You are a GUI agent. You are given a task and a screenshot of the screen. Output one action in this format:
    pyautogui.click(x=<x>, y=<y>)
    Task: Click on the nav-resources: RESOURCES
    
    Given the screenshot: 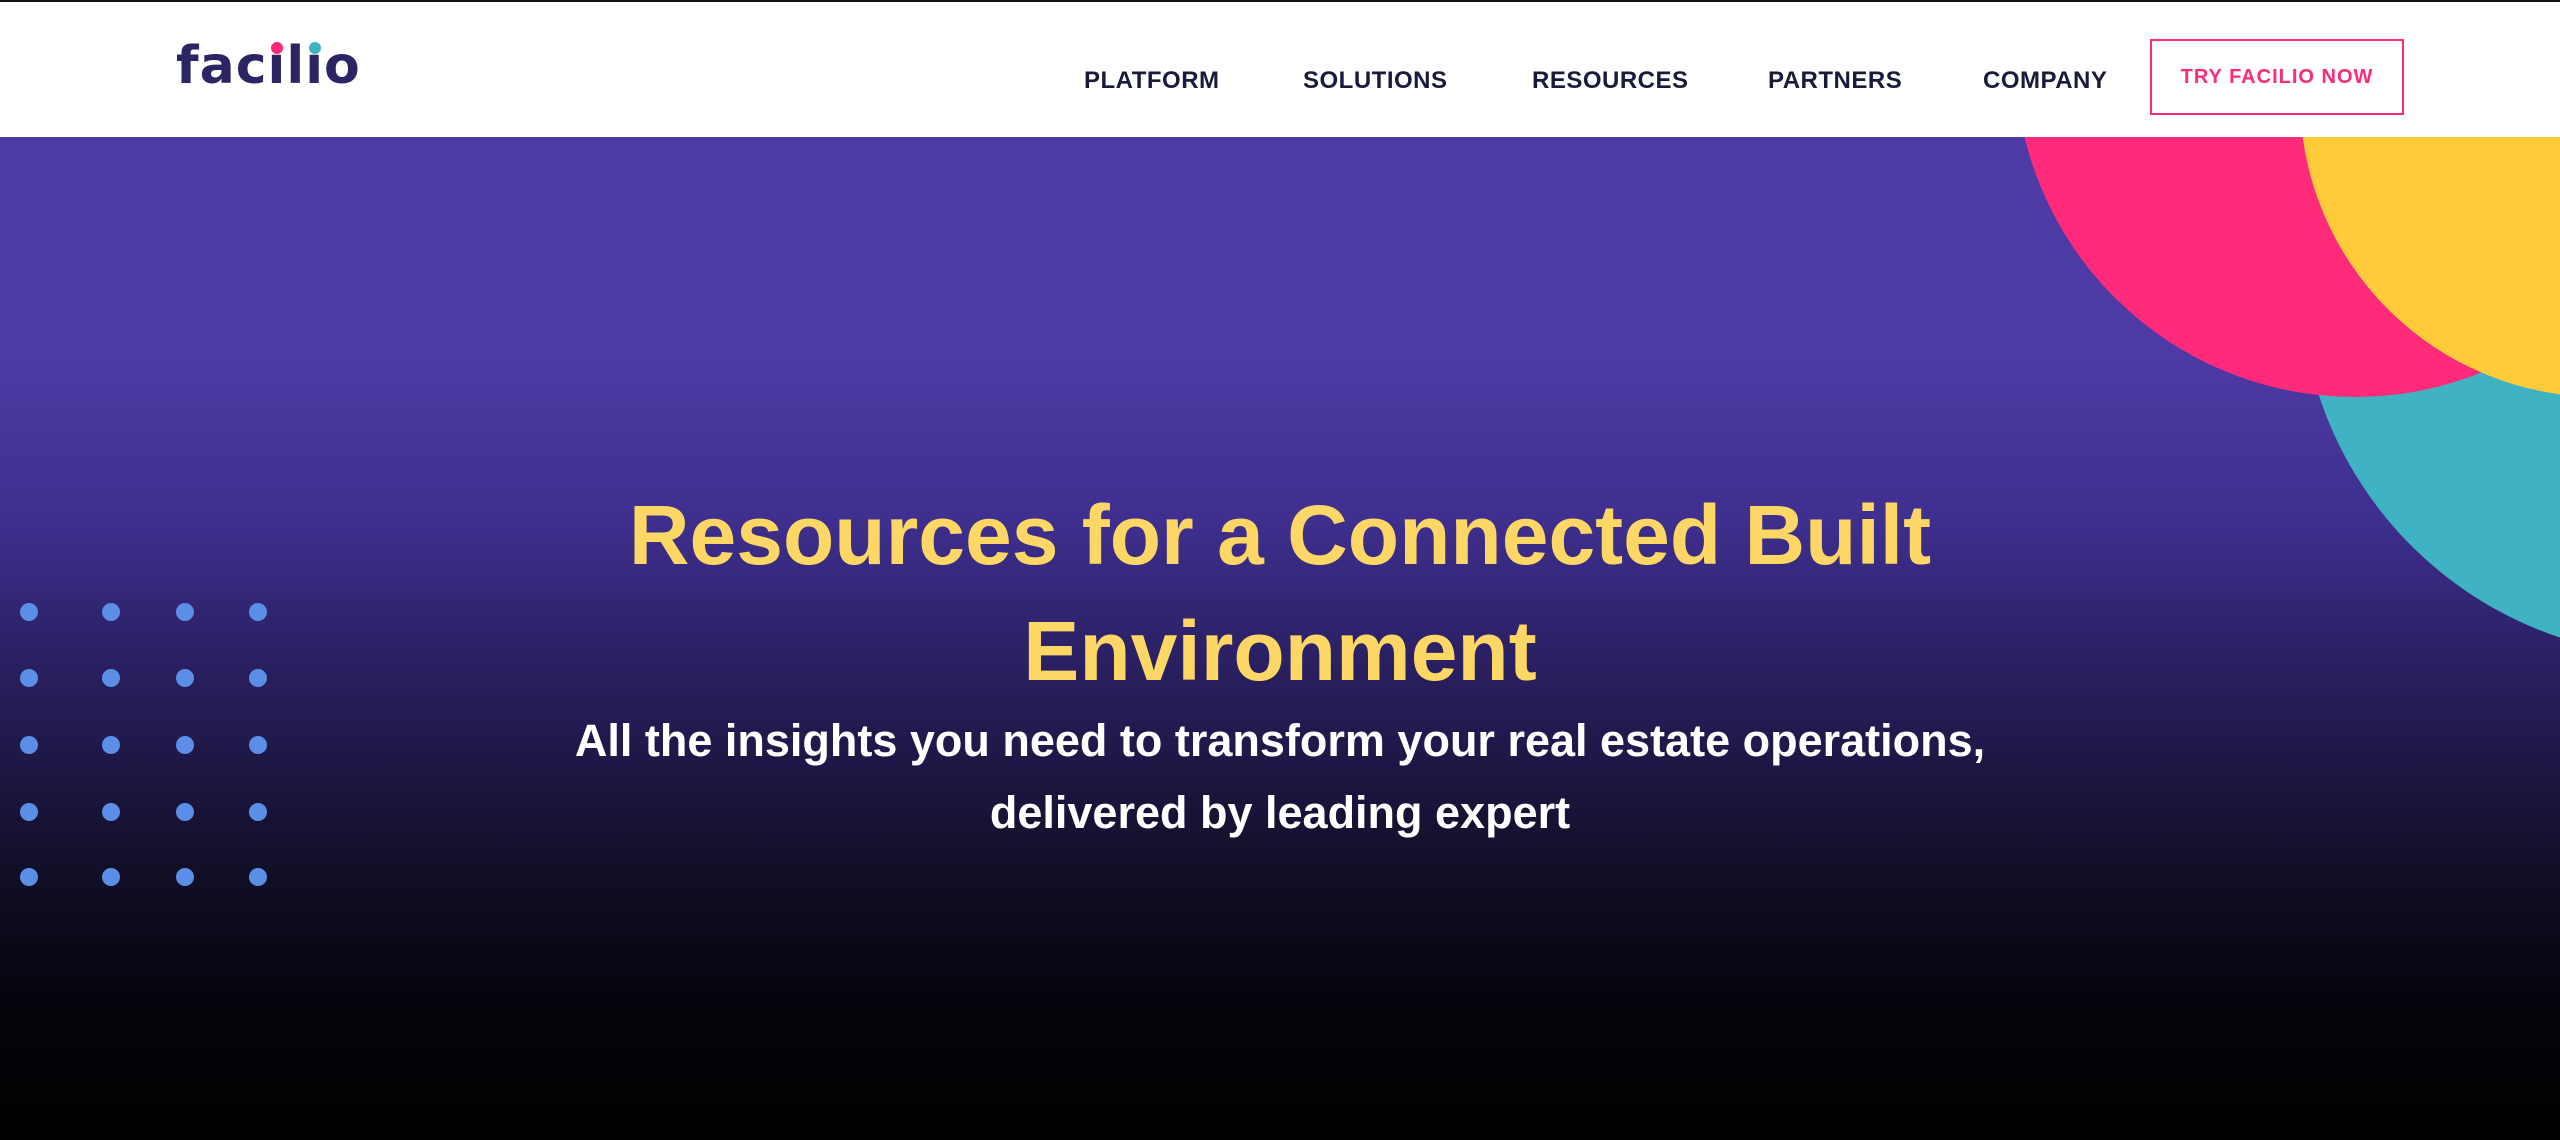 What is the action you would take?
    pyautogui.click(x=1610, y=81)
    